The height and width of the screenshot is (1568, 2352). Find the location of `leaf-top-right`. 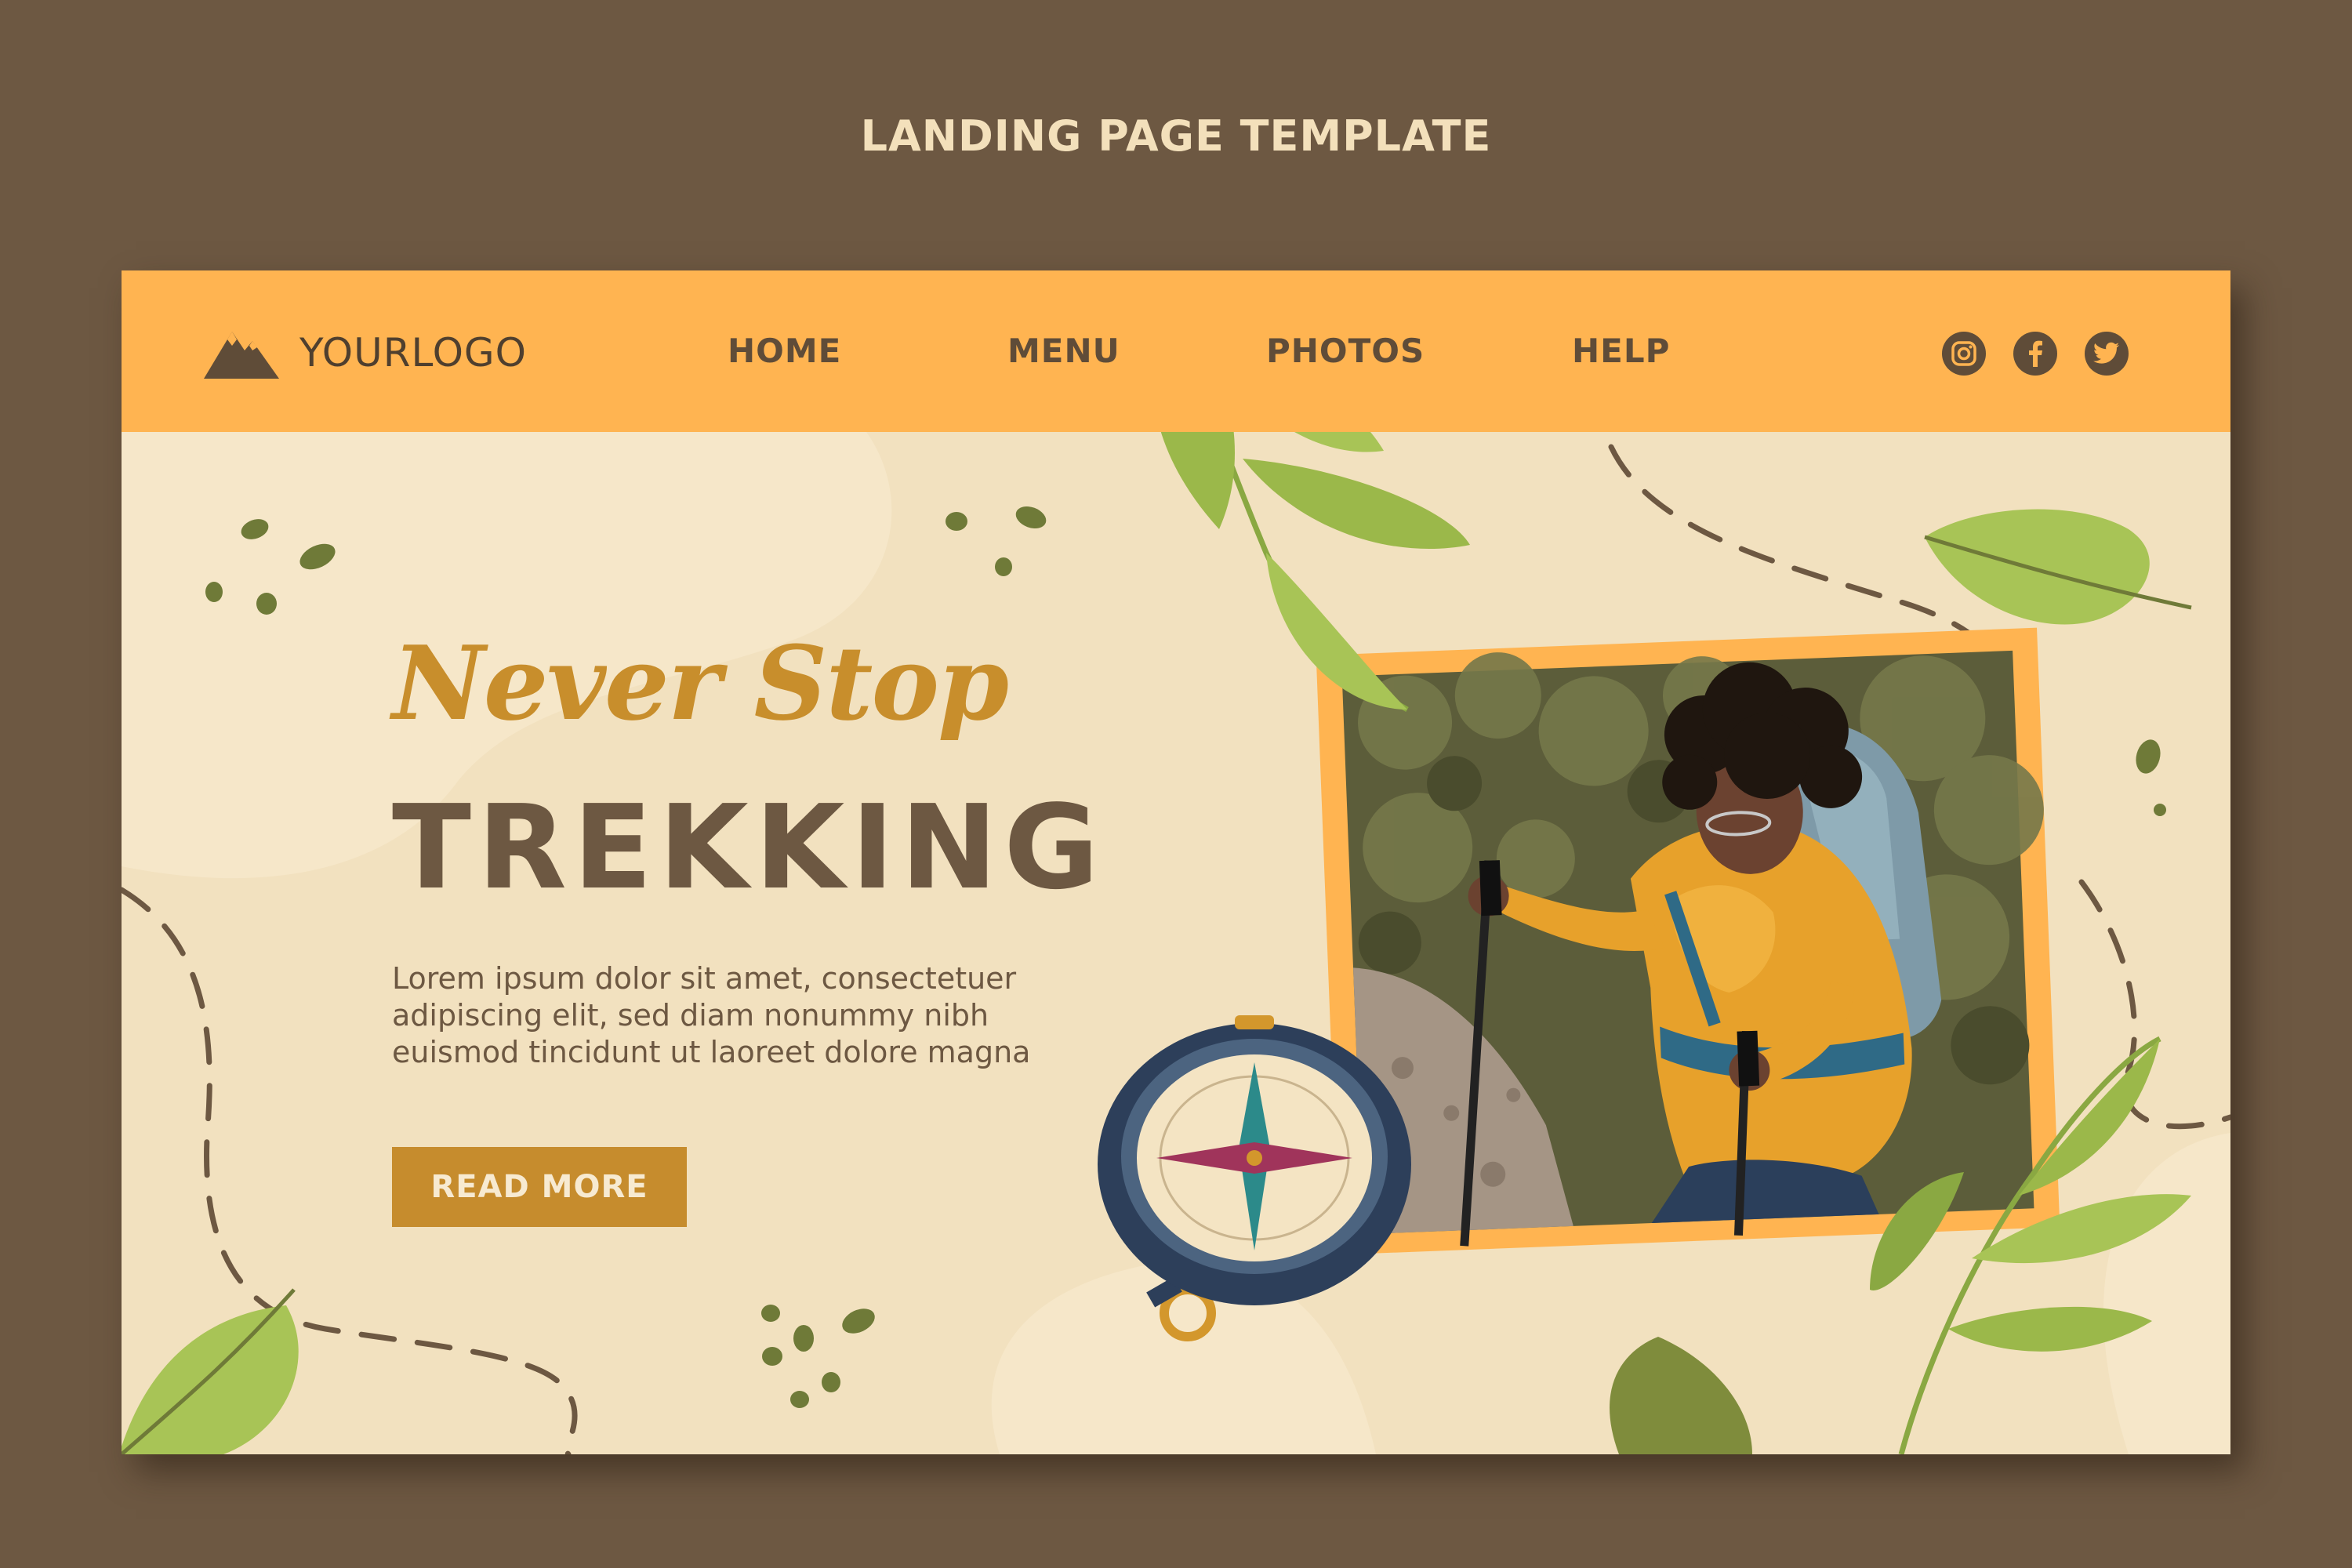

leaf-top-right is located at coordinates (2058, 567).